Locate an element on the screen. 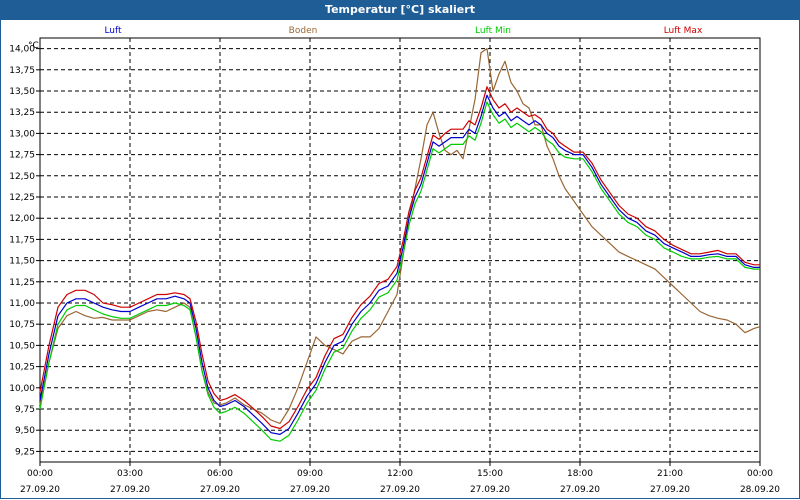  y-tick-label: 12,50 is located at coordinates (22, 177).